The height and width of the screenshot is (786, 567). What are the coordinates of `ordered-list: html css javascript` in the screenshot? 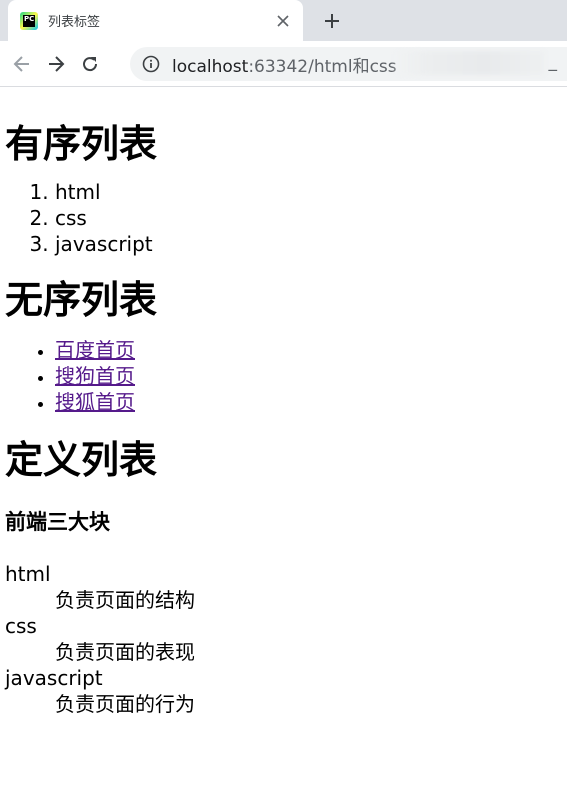 It's located at (286, 218).